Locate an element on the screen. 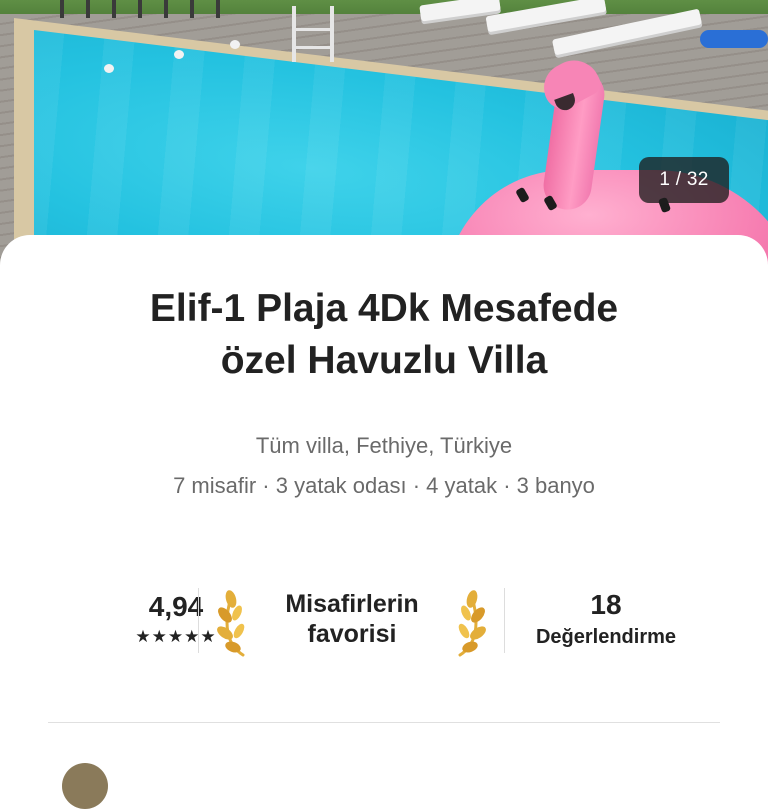 The height and width of the screenshot is (809, 768). review-label: Değerlendirme is located at coordinates (606, 637).